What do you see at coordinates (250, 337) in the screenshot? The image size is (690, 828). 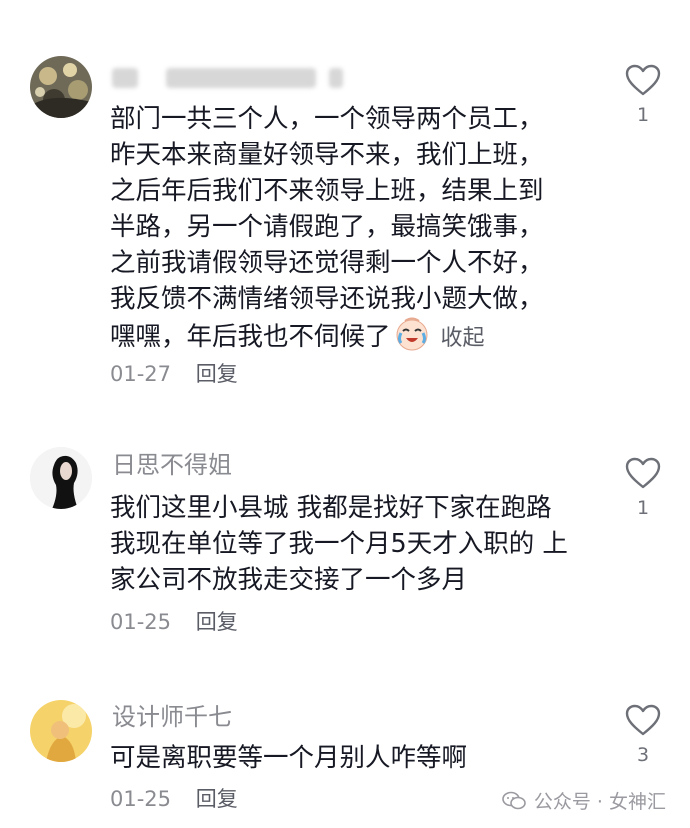 I see `comment-line: 嘿嘿，年后我也不伺候了` at bounding box center [250, 337].